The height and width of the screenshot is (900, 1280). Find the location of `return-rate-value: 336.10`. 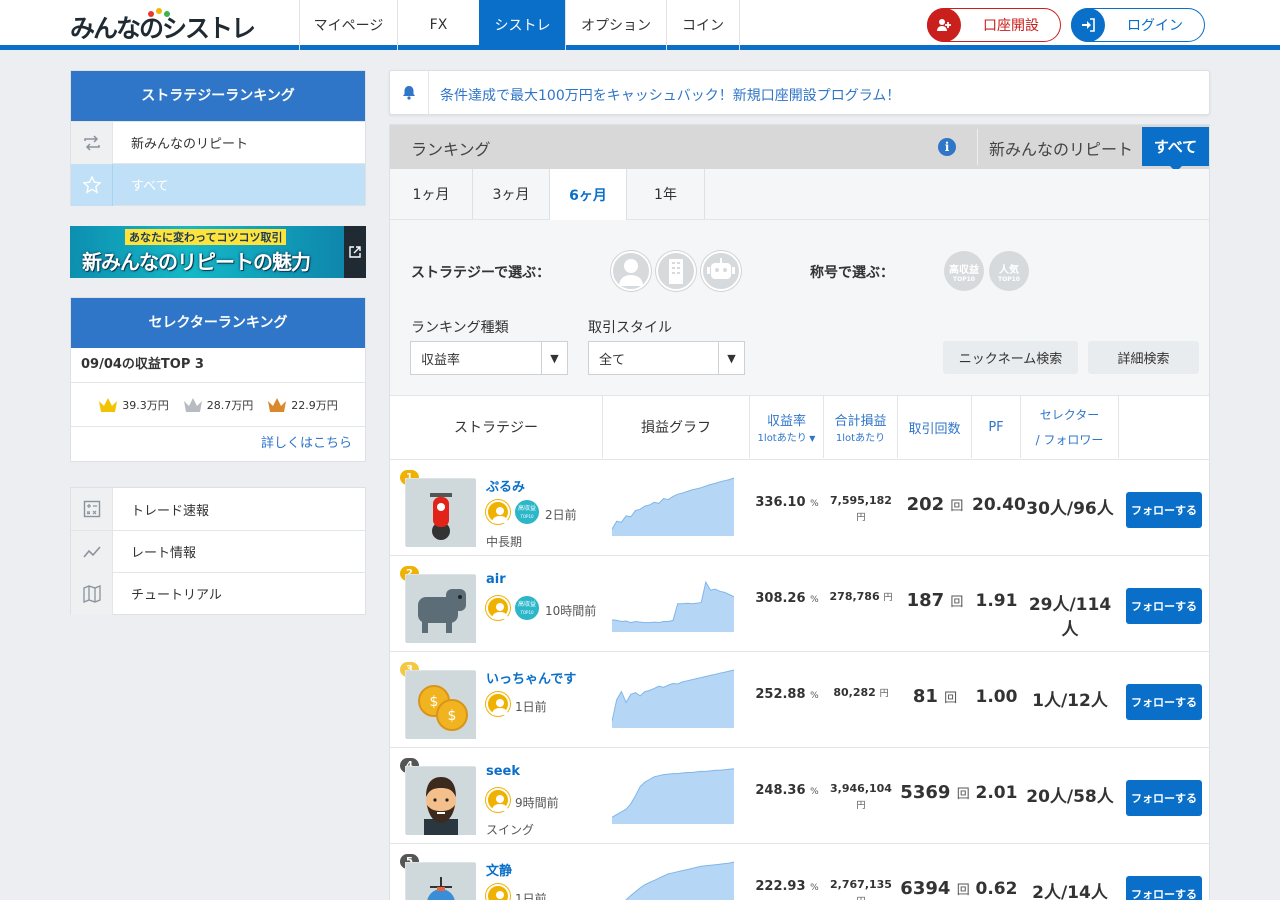

return-rate-value: 336.10 is located at coordinates (780, 502).